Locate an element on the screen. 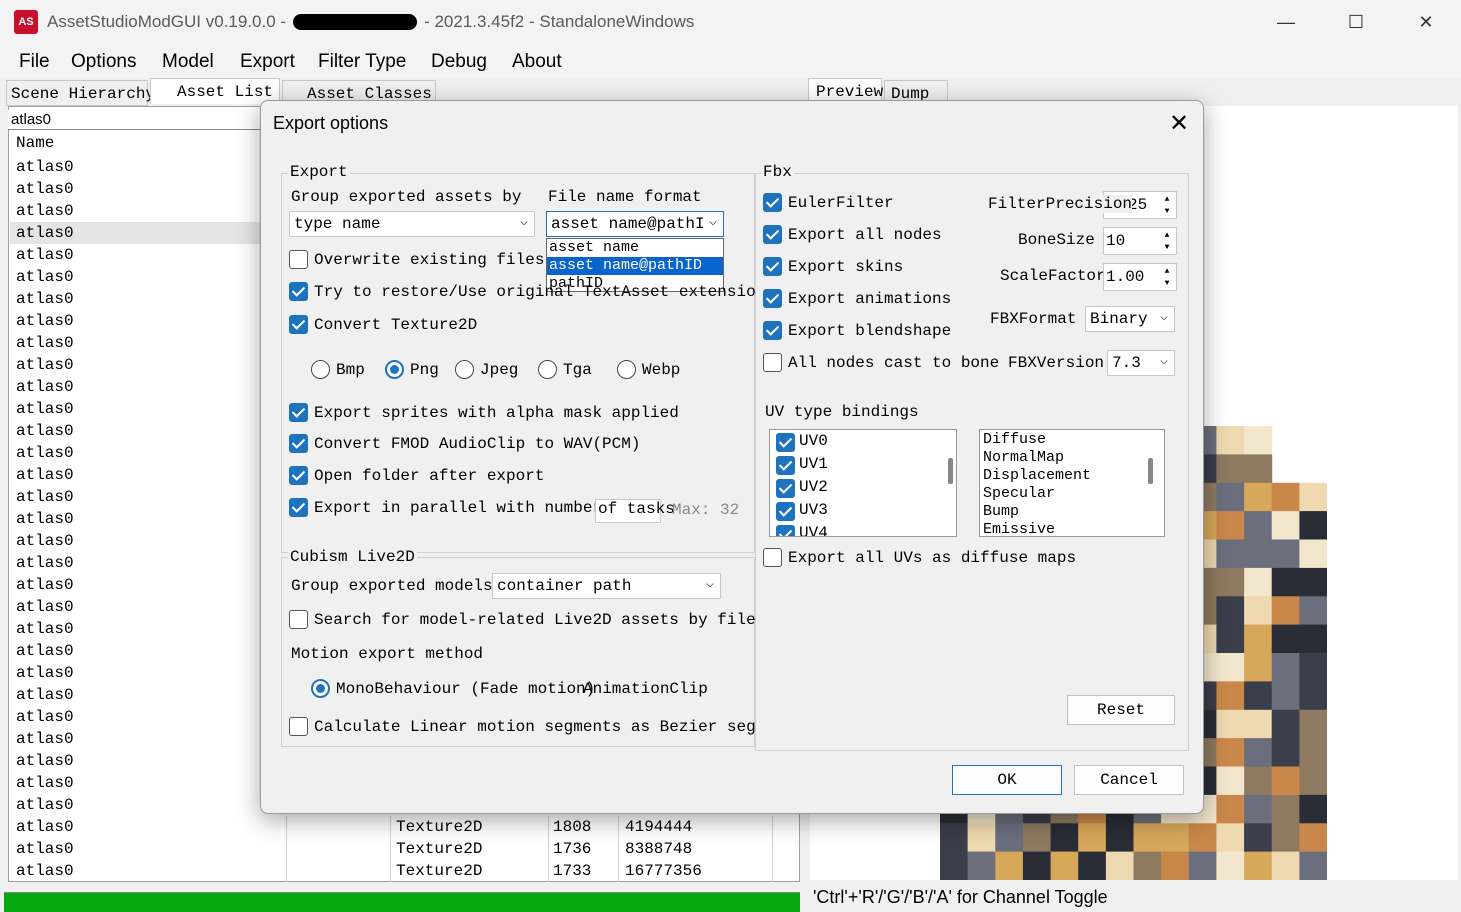  fbx-version-label: FBXVersion is located at coordinates (1056, 363).